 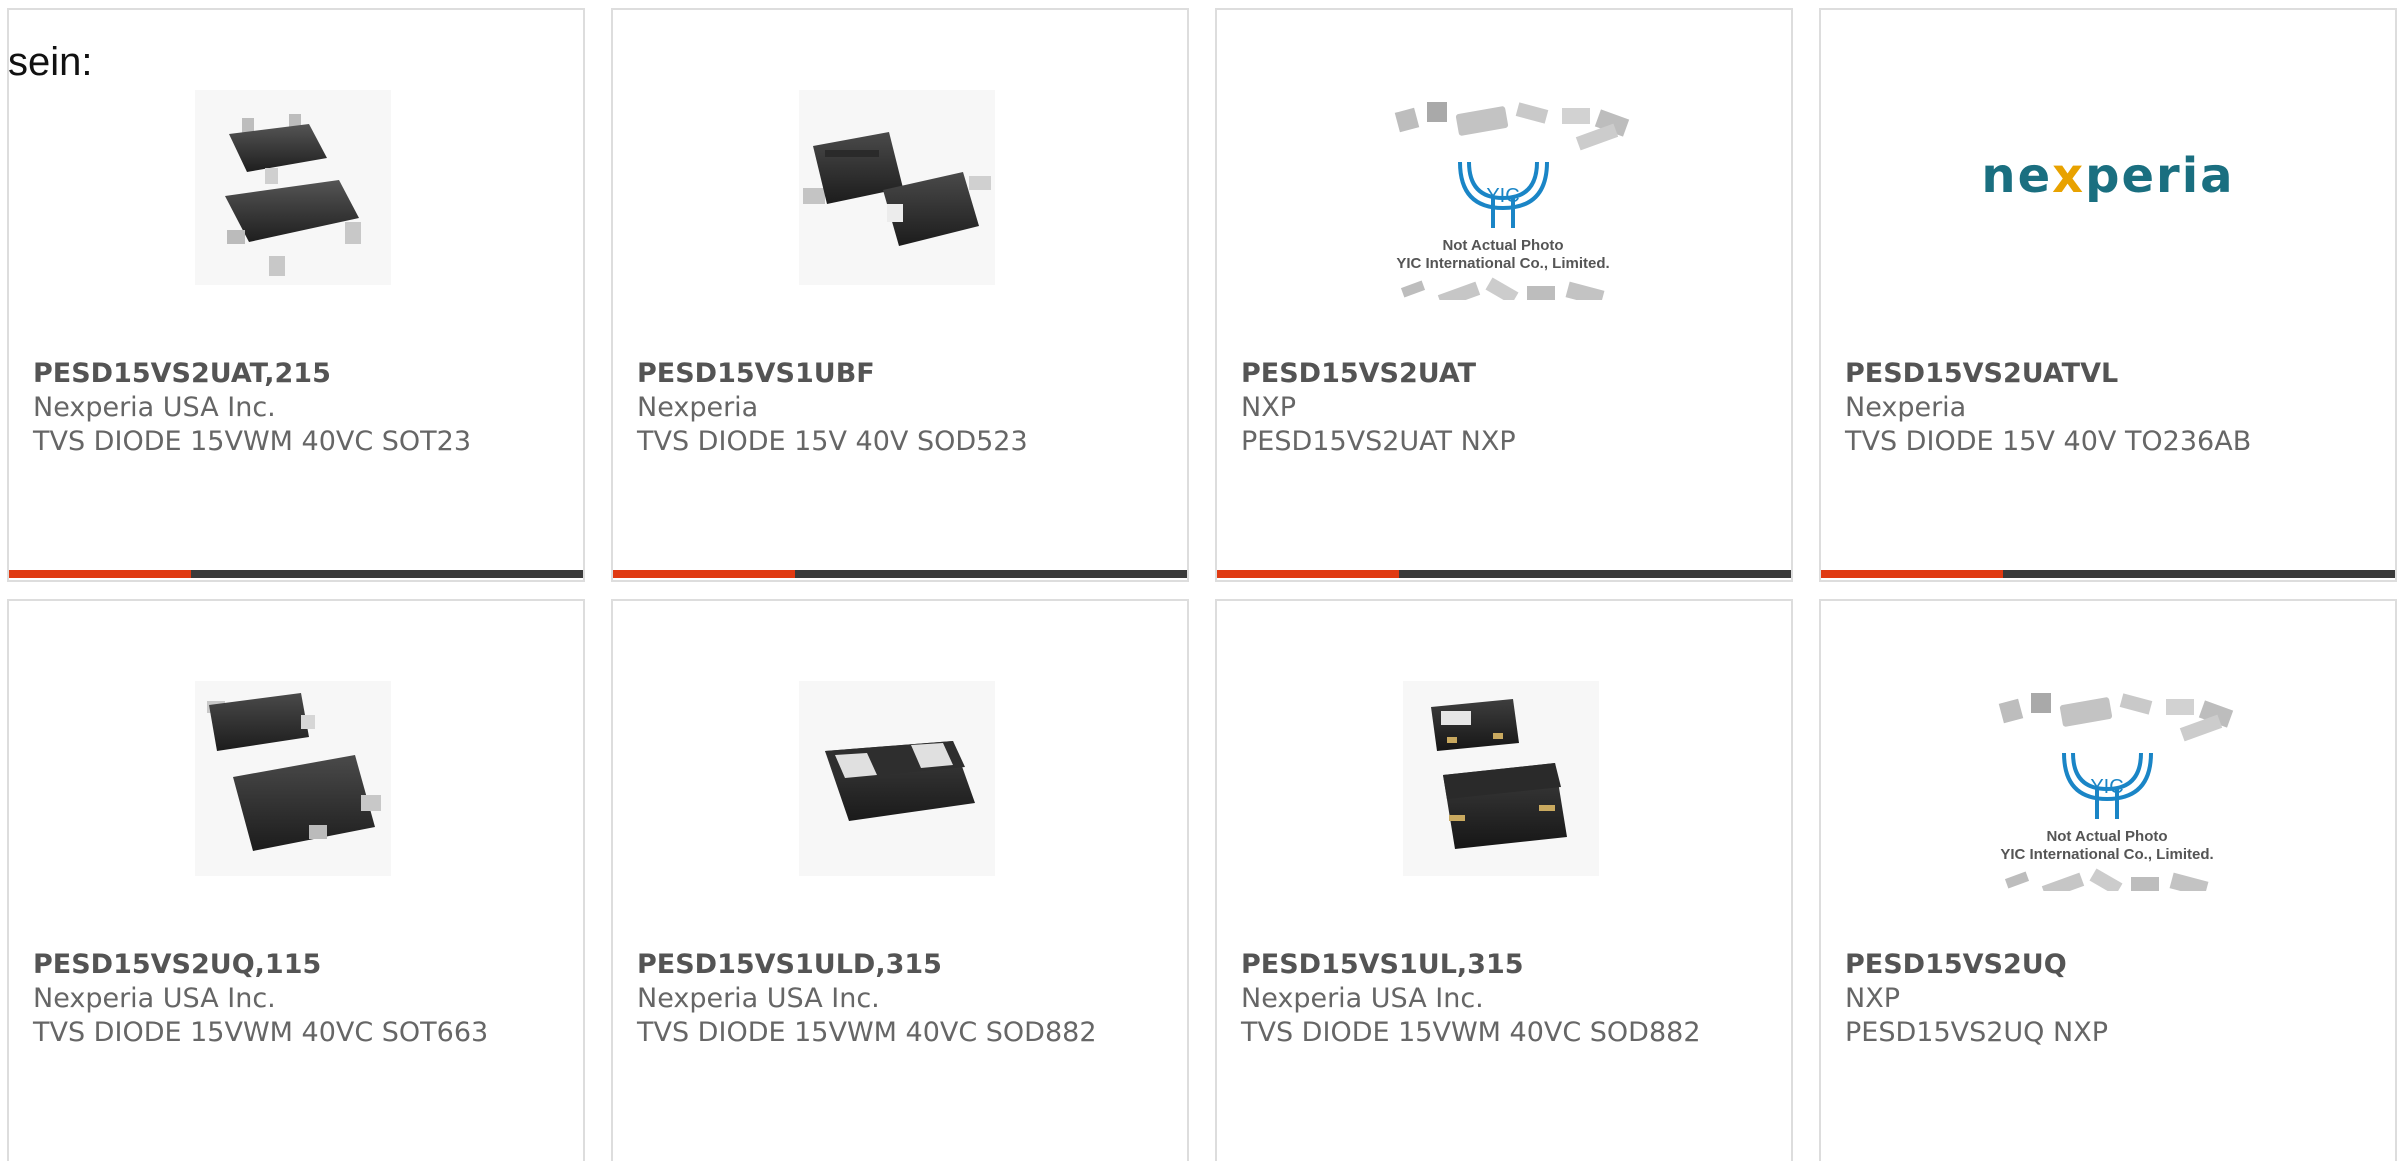 I want to click on logo-text-pre: ne, so click(x=2016, y=176).